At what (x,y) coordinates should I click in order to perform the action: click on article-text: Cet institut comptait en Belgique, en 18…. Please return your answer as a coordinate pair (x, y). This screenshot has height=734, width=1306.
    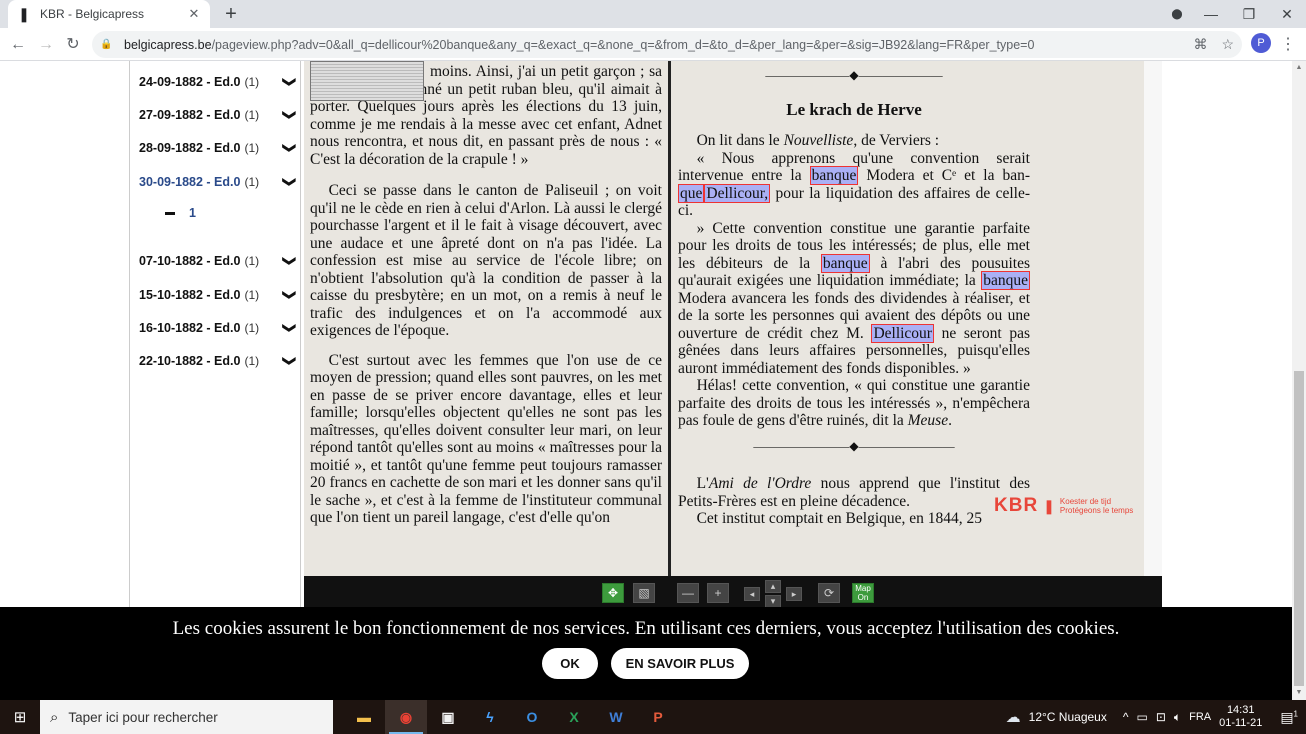
    Looking at the image, I should click on (839, 518).